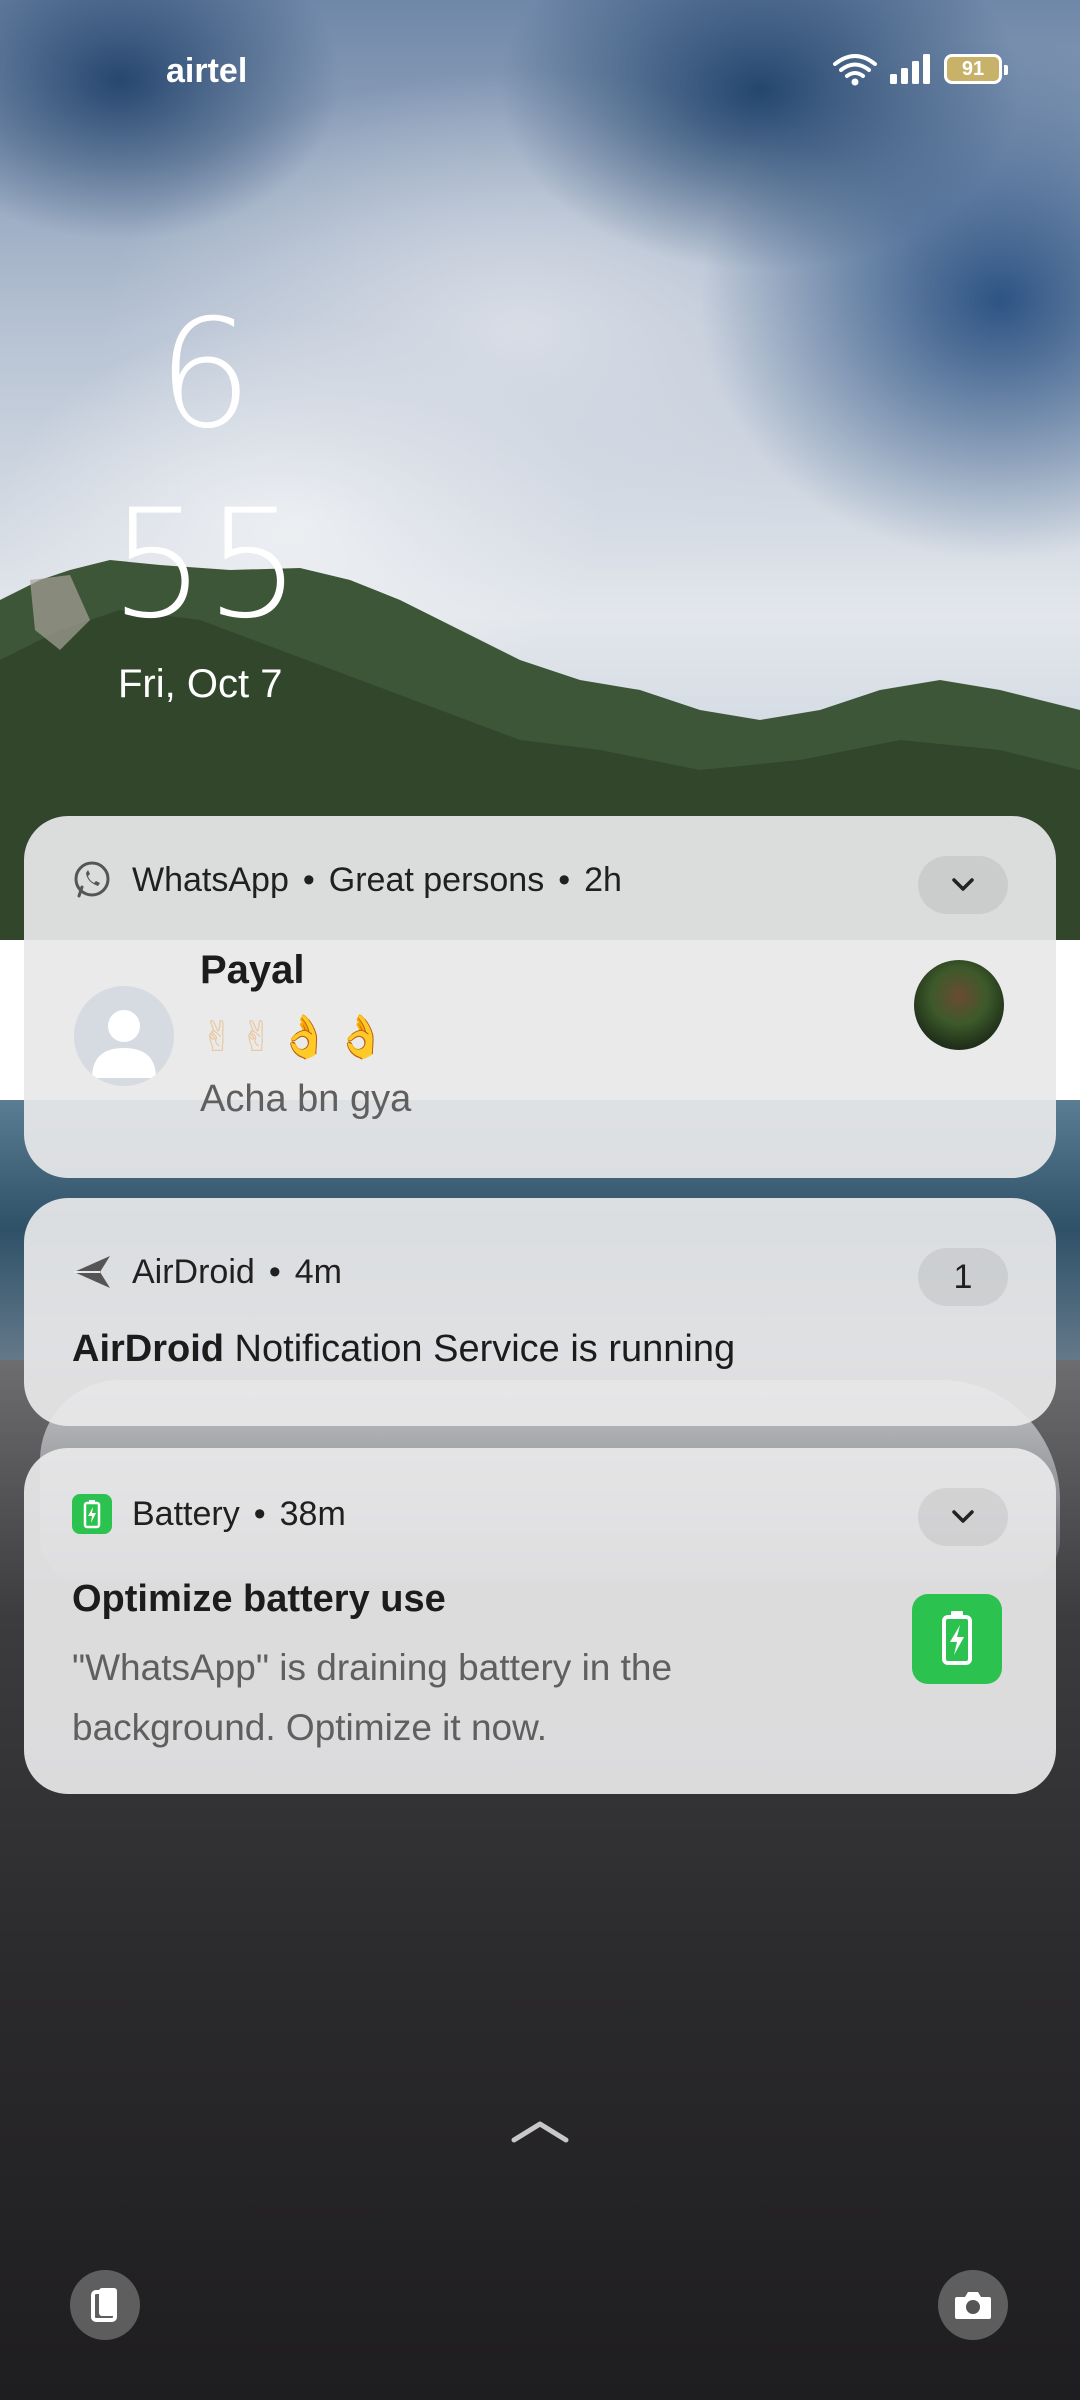  Describe the element at coordinates (205, 565) in the screenshot. I see `clock-minute: 55` at that location.